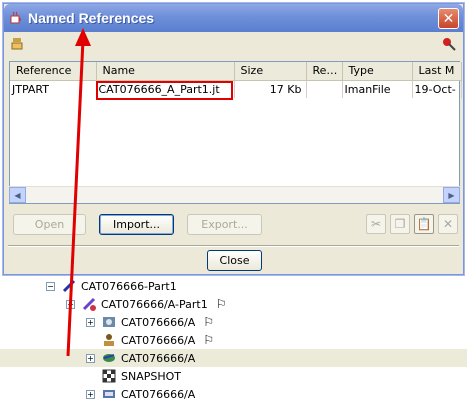 This screenshot has width=467, height=403. I want to click on app-tool-icon, so click(18, 45).